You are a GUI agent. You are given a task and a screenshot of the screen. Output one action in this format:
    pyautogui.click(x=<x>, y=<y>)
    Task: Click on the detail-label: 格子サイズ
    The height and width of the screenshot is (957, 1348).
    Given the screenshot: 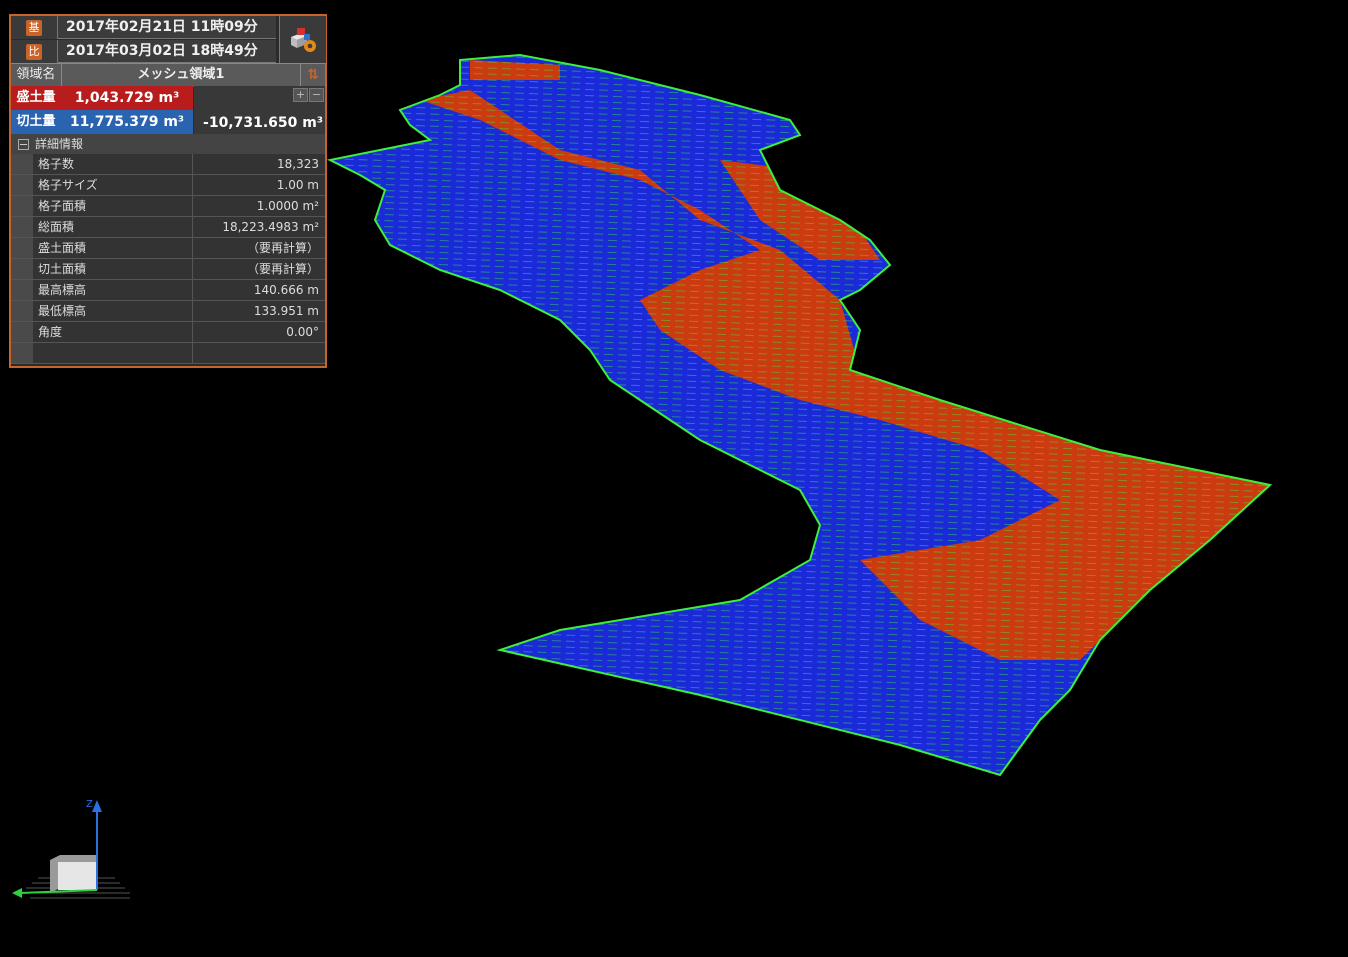 What is the action you would take?
    pyautogui.click(x=113, y=185)
    